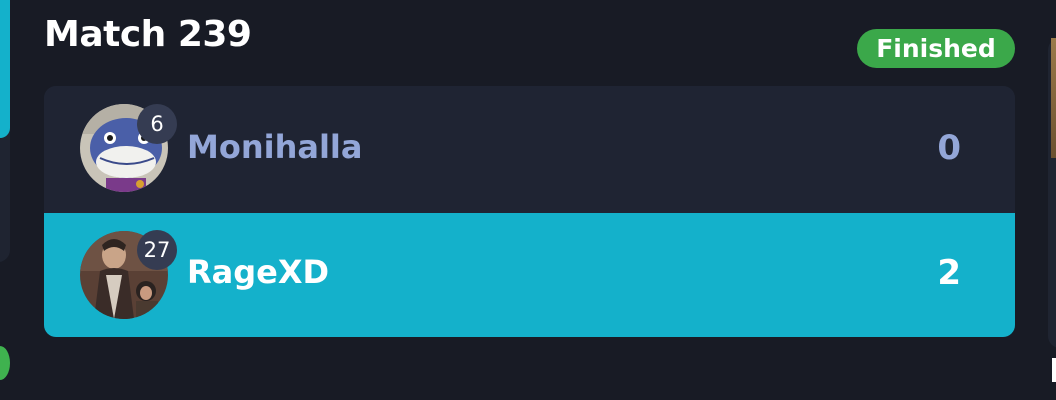  Describe the element at coordinates (157, 124) in the screenshot. I see `player-seed-badge: 6` at that location.